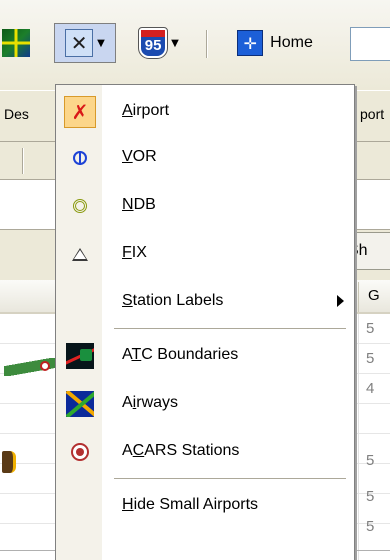 The image size is (390, 560). I want to click on menu-item-atc-boundaries: ATC Boundaries, so click(205, 356).